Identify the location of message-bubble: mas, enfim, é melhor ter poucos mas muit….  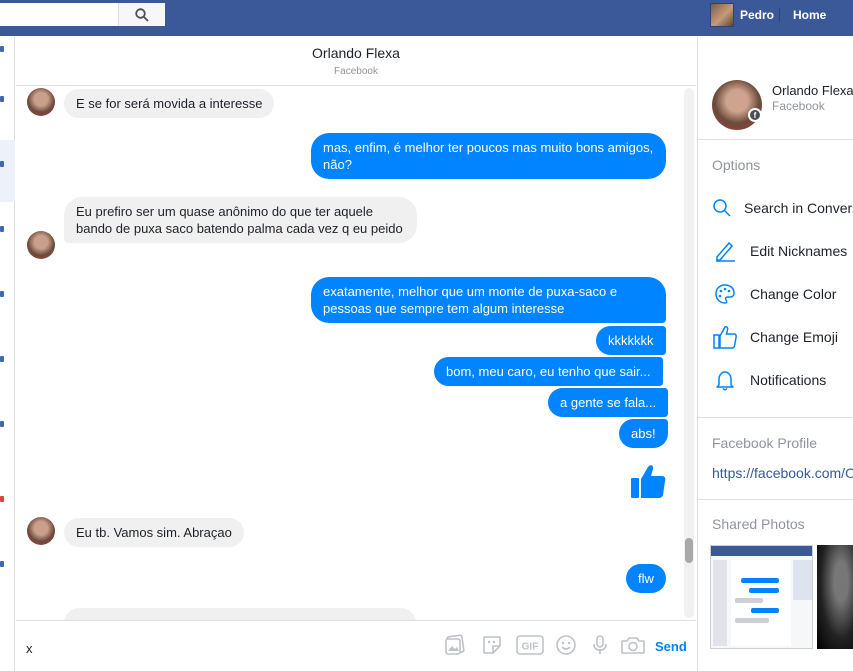
(488, 156).